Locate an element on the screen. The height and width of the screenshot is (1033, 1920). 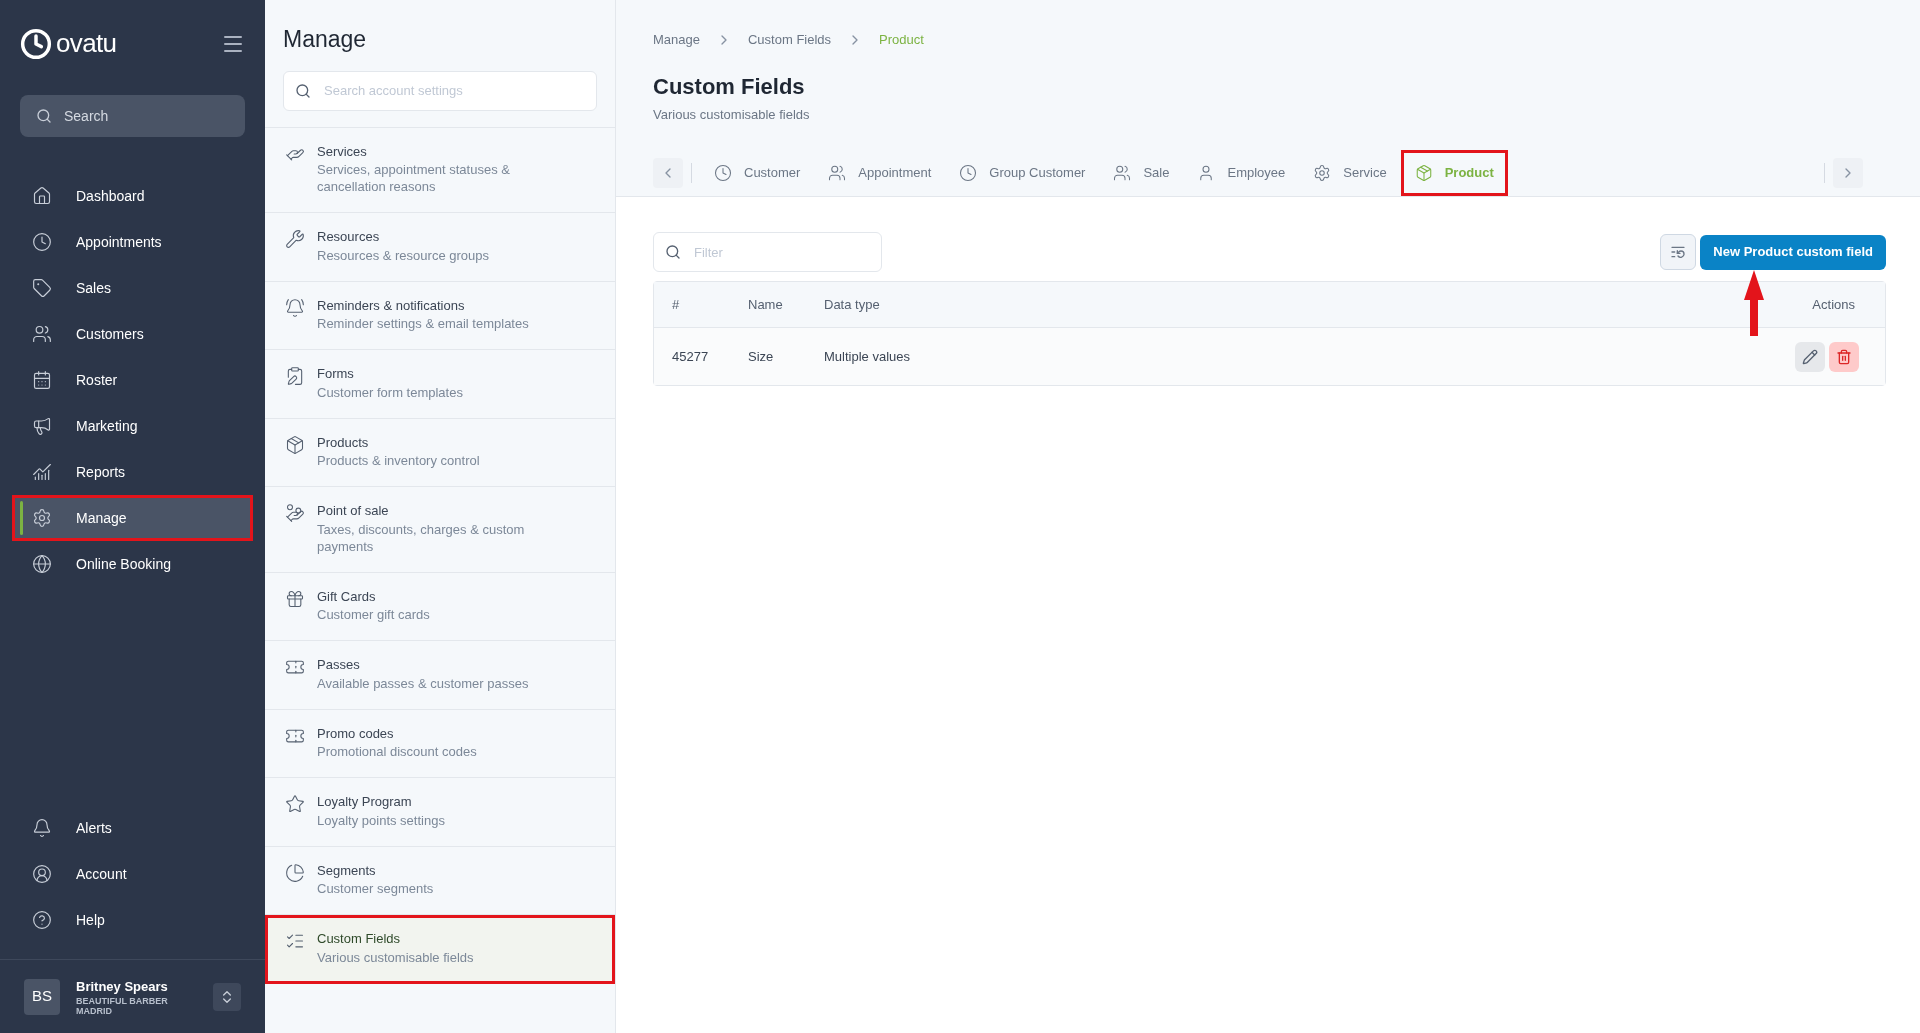
nav-item: Appointments is located at coordinates (132, 242).